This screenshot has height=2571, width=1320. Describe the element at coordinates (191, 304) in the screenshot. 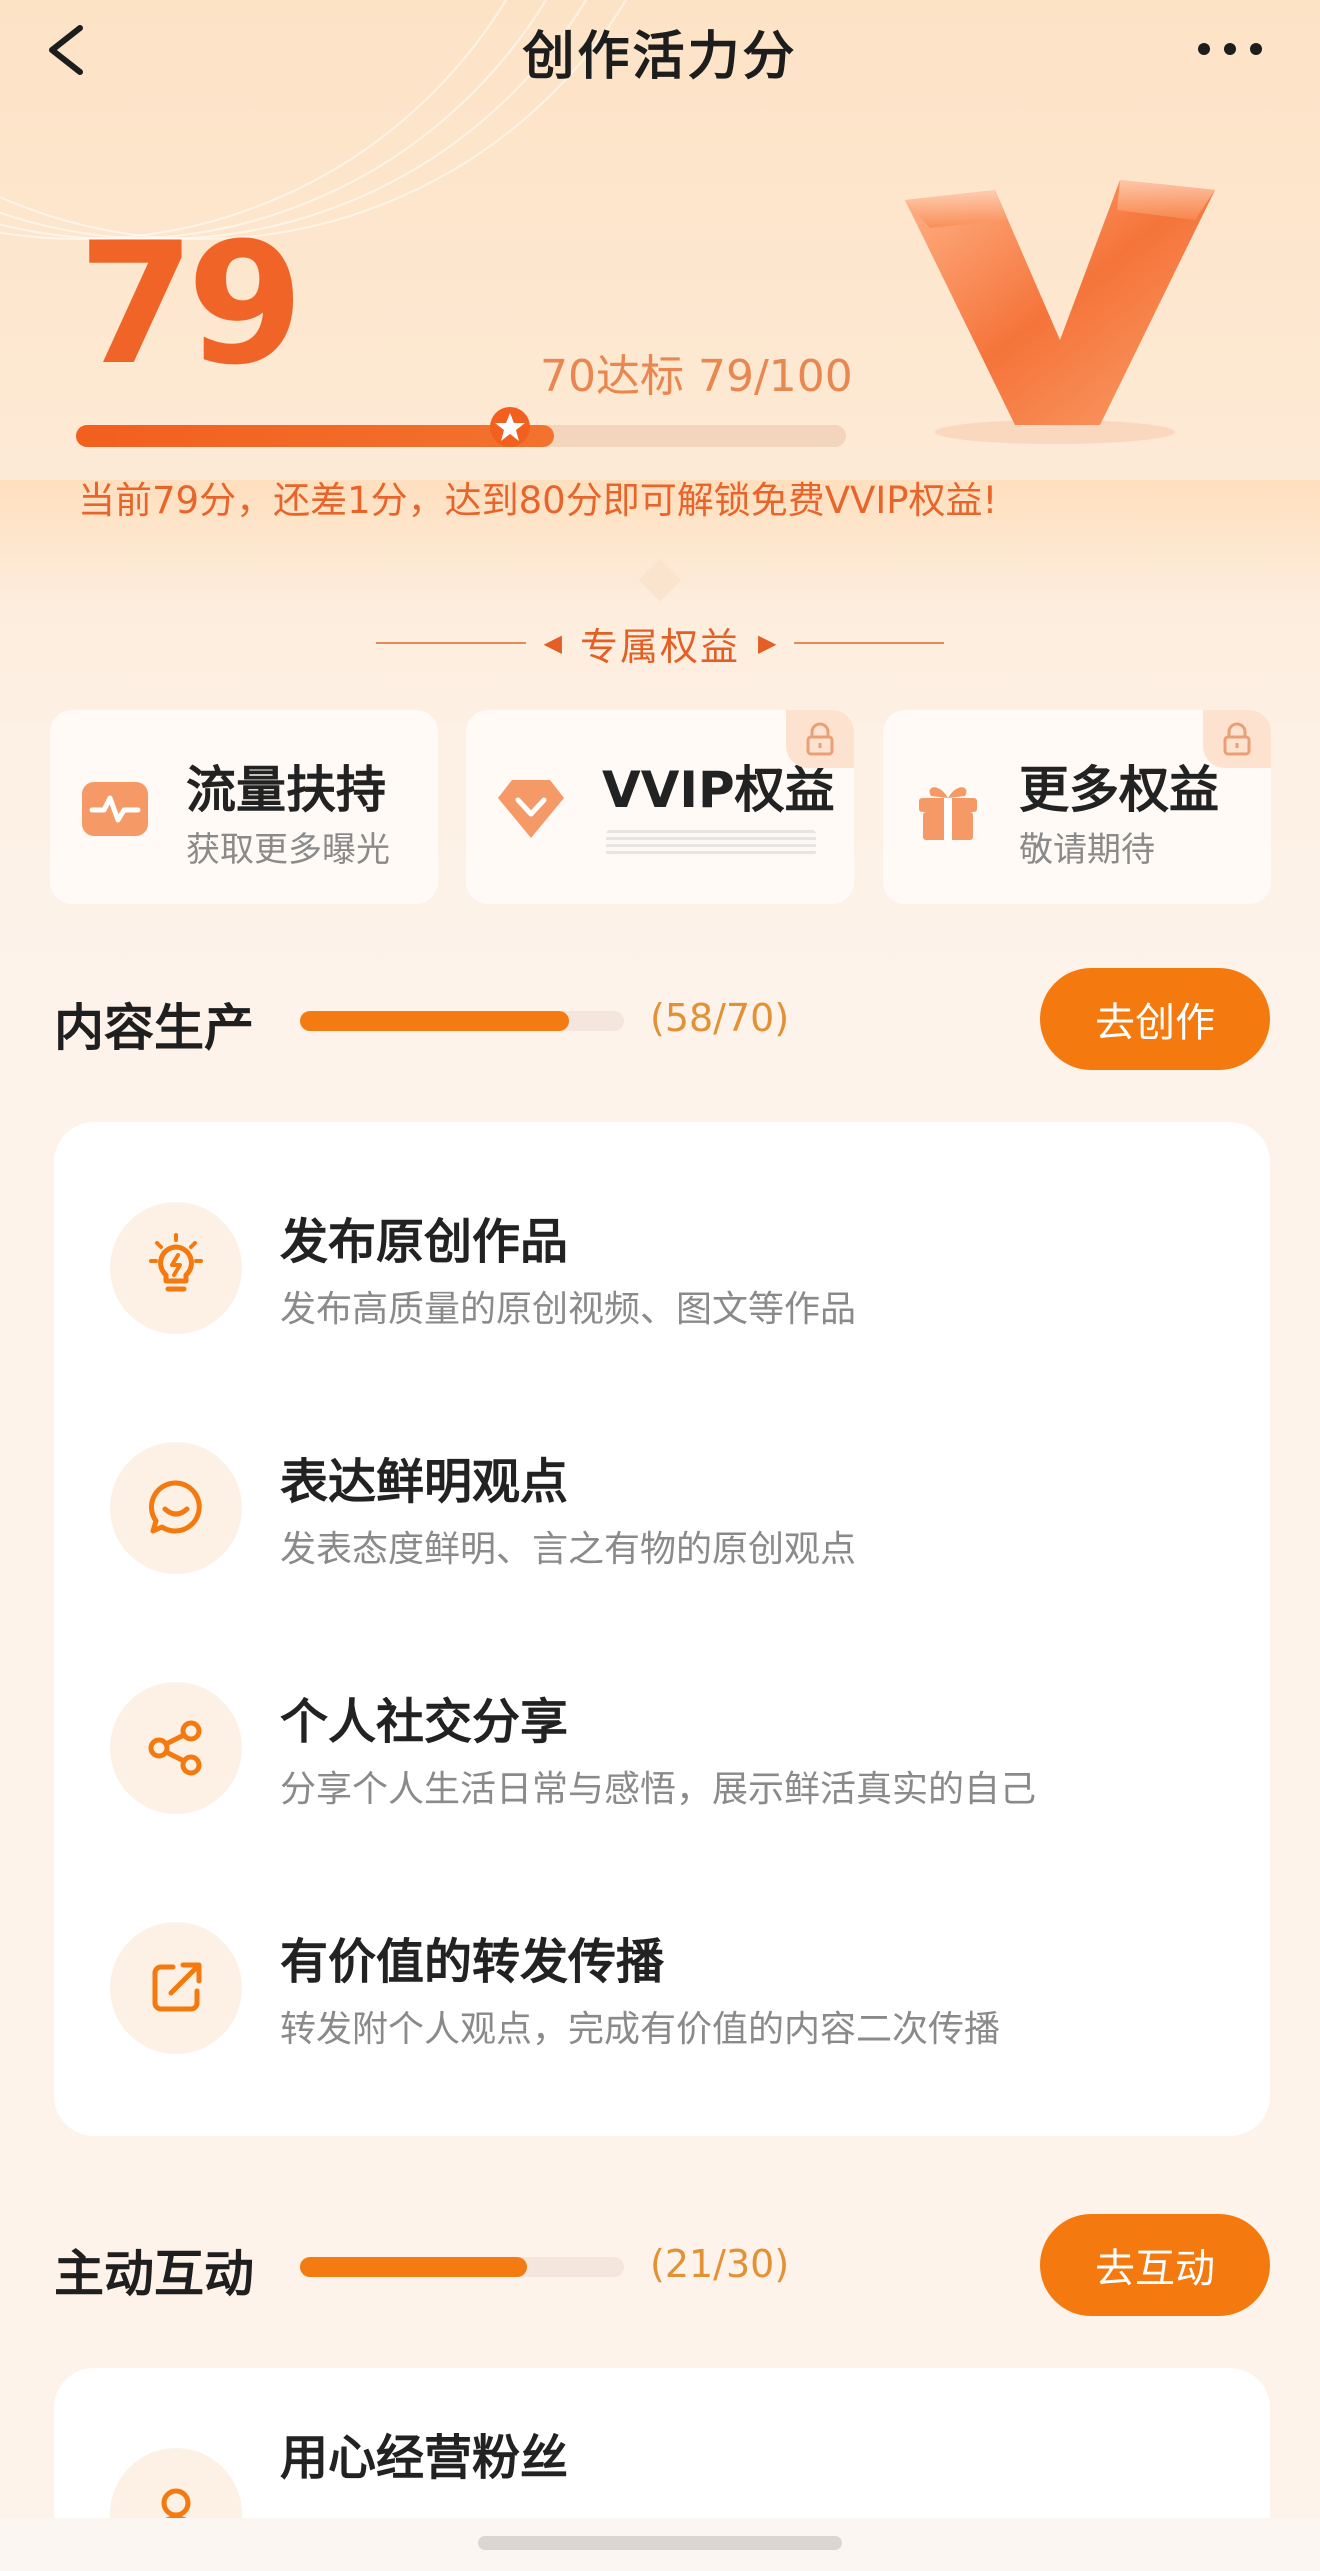

I see `score-value: 79` at that location.